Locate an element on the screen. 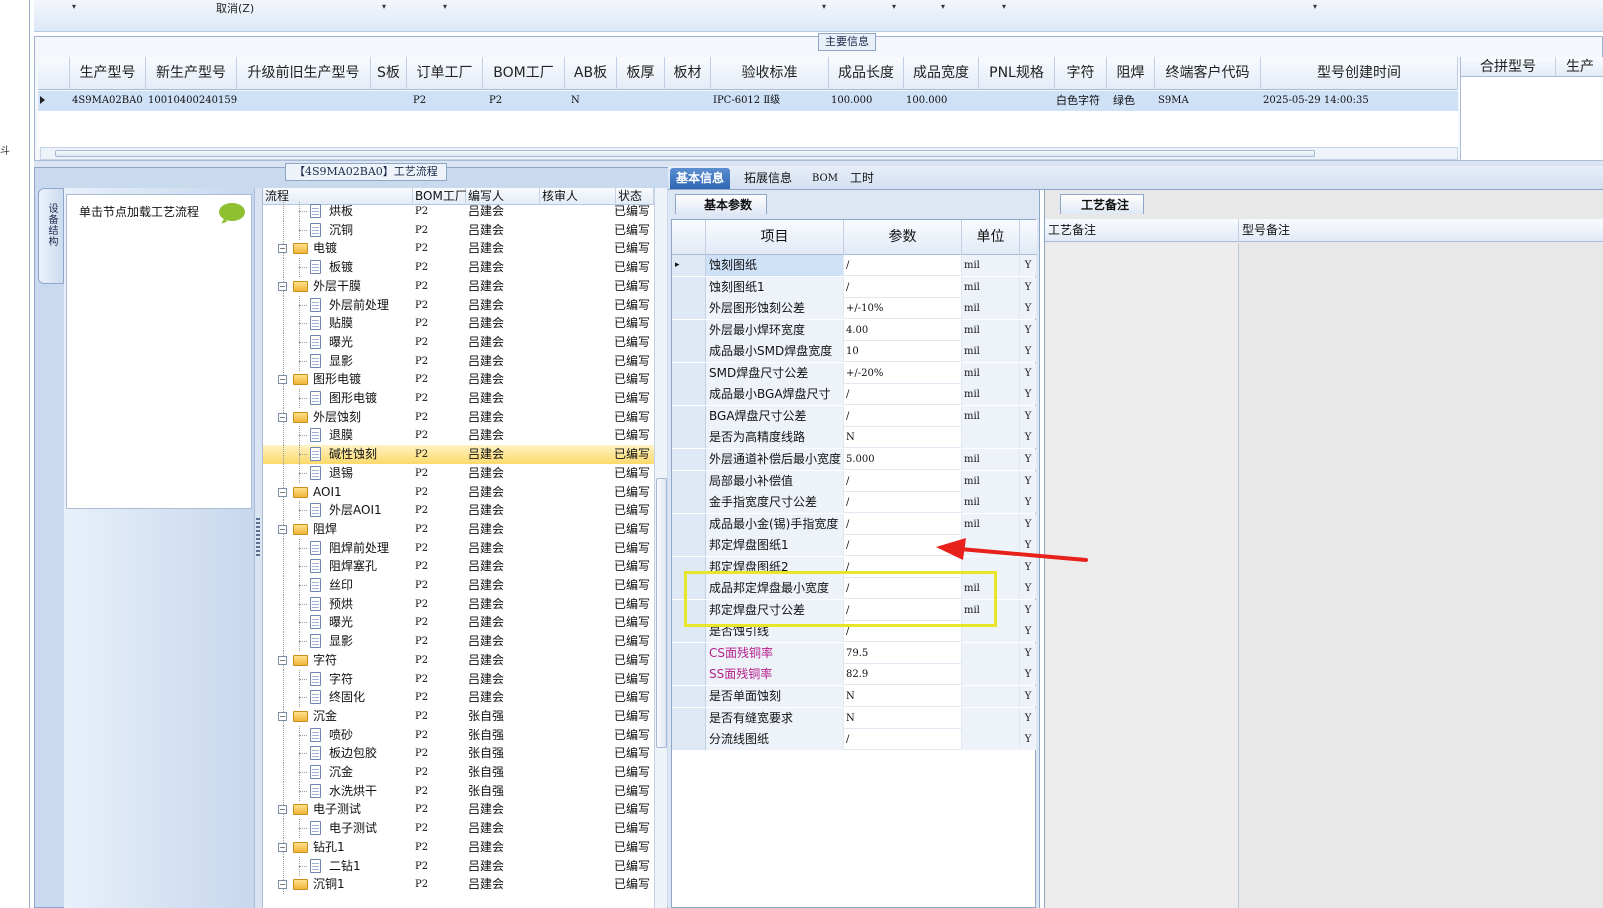 The width and height of the screenshot is (1603, 908). tree-node: 板镀 P2 吕建会 已编写 is located at coordinates (465, 268).